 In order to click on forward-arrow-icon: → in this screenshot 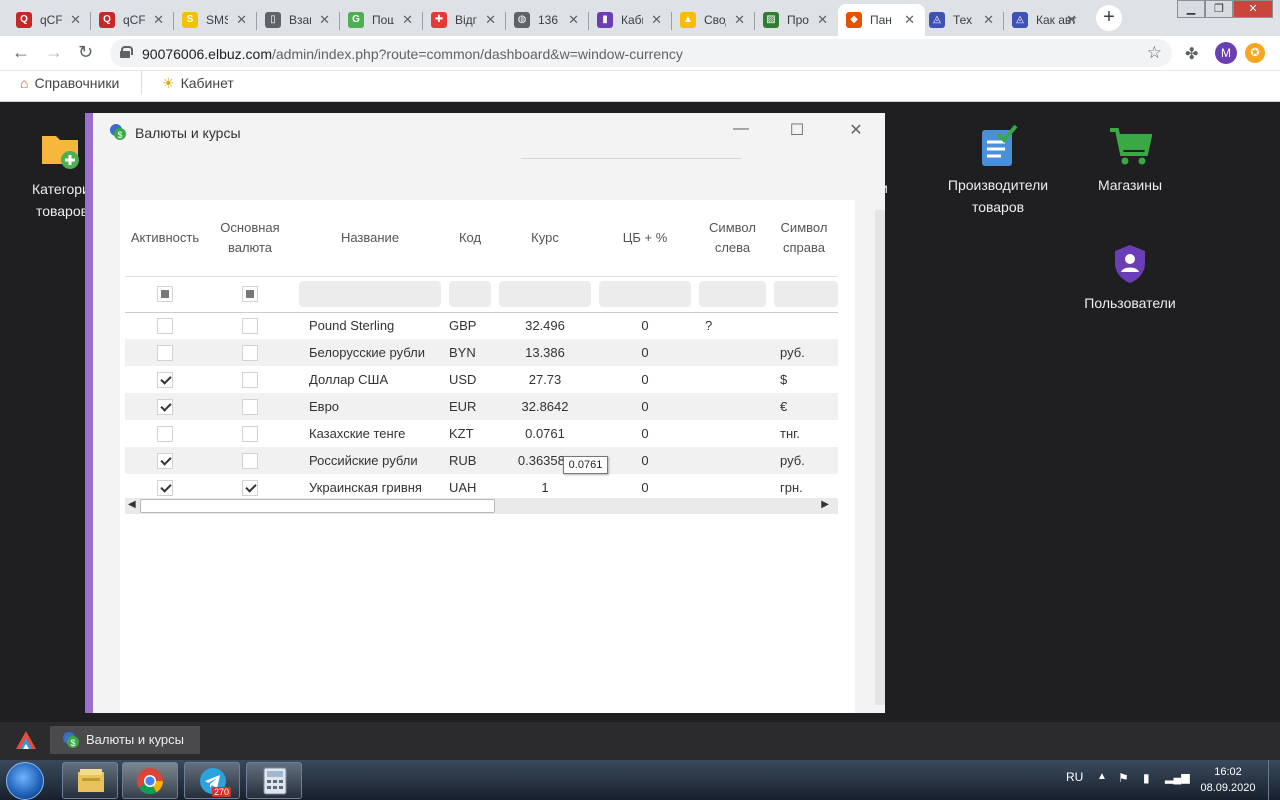, I will do `click(54, 52)`.